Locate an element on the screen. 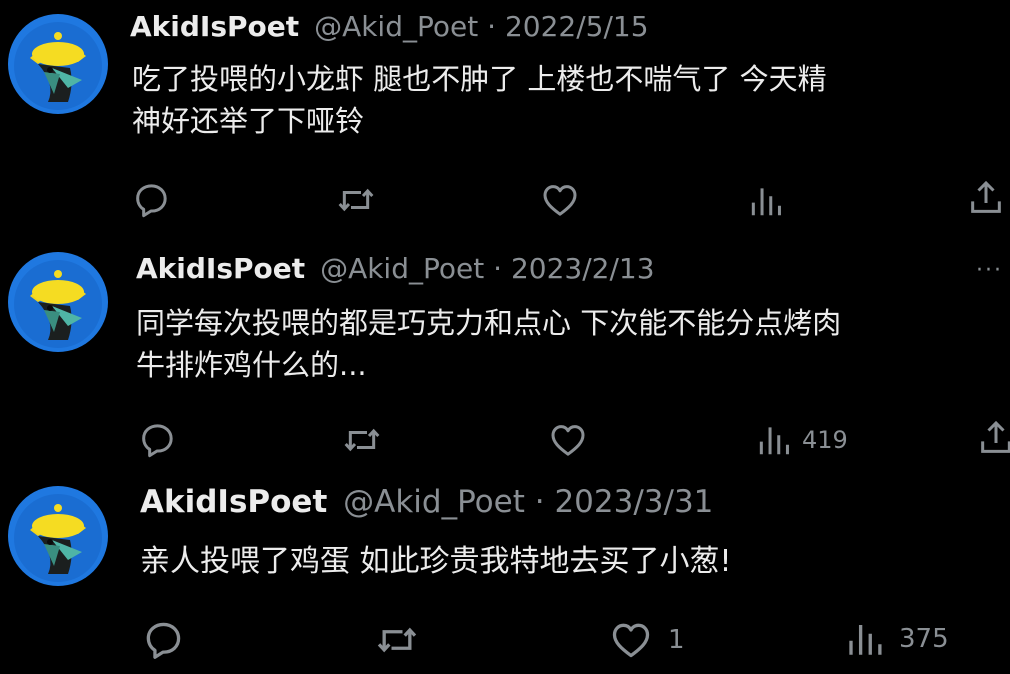  more-options-button: ··· is located at coordinates (989, 270).